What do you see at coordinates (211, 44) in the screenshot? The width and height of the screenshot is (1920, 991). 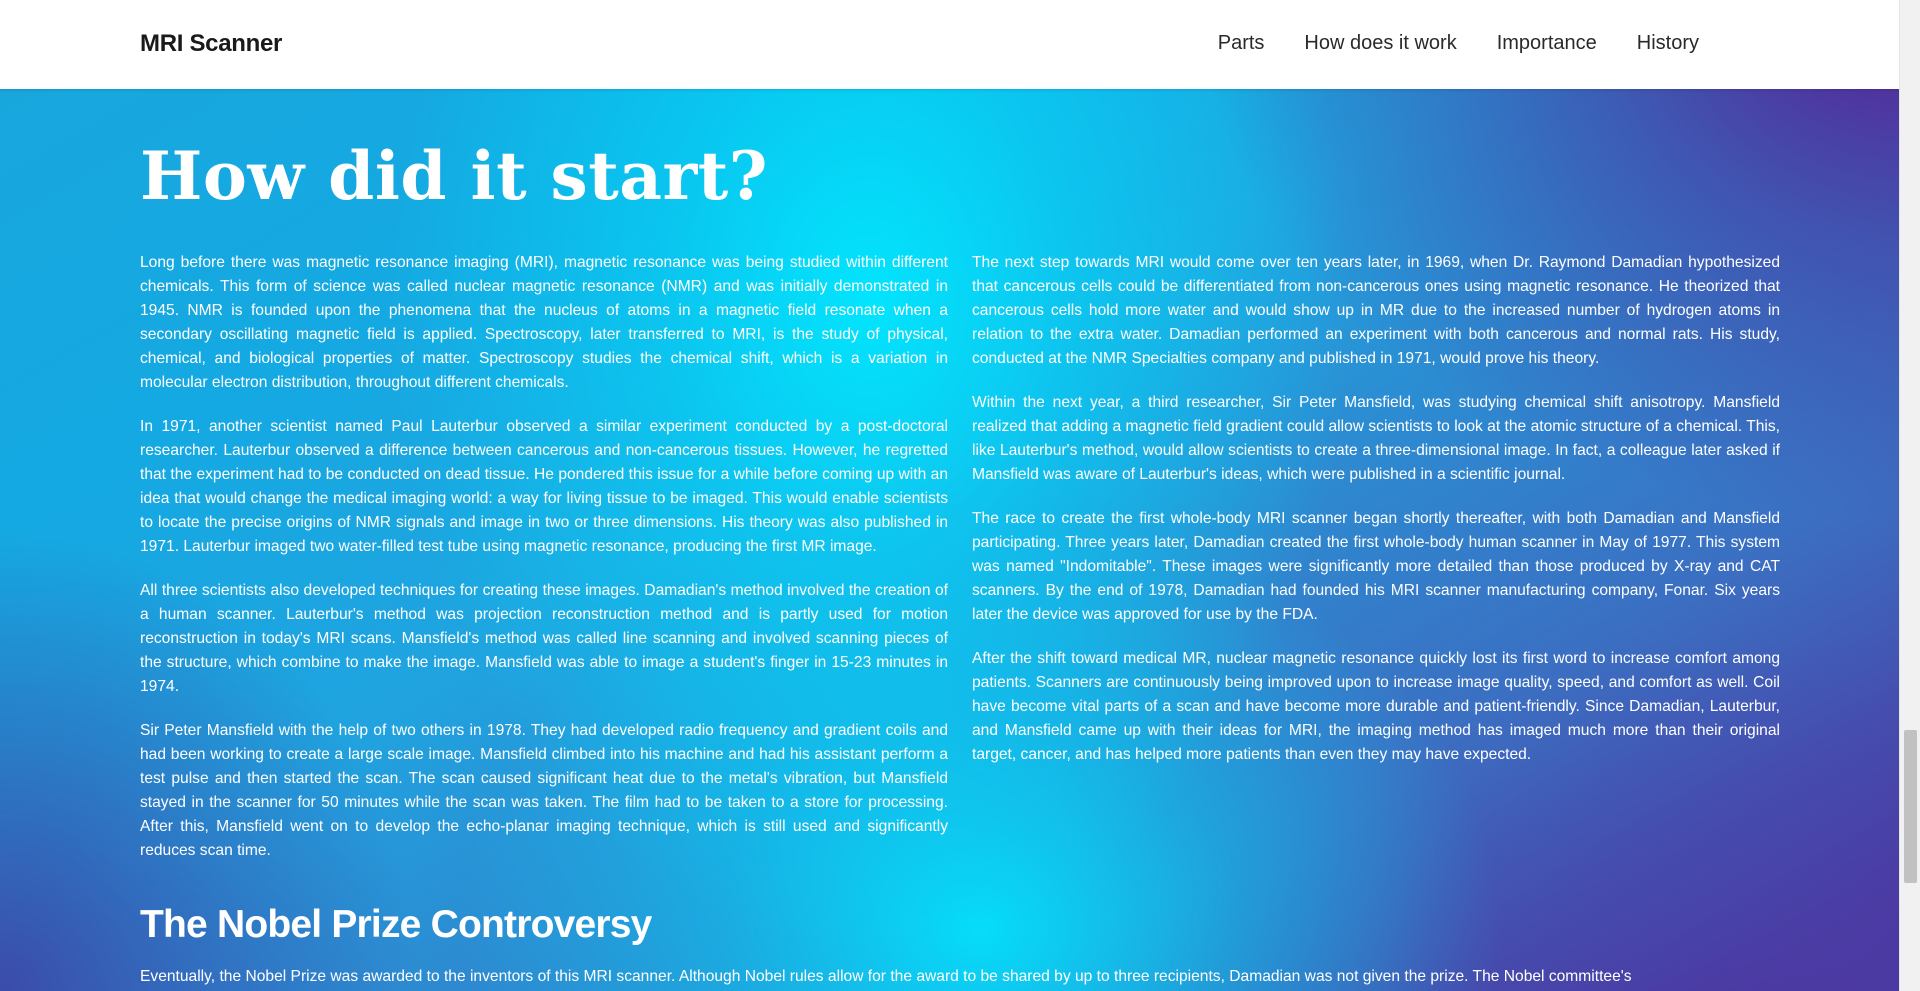 I see `brand-logo-link: MRI Scanner` at bounding box center [211, 44].